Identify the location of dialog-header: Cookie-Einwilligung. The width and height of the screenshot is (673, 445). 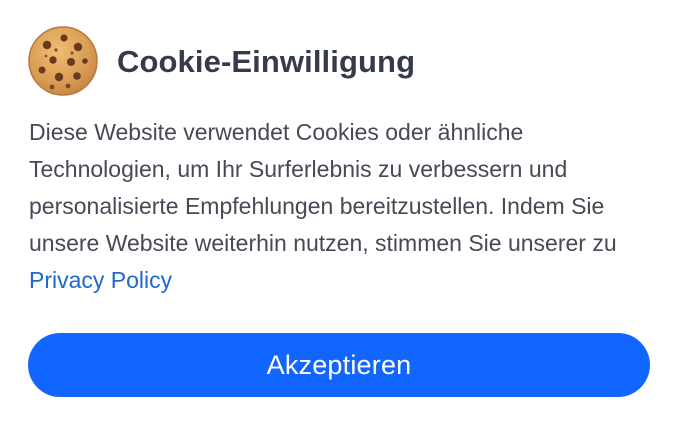
(221, 61).